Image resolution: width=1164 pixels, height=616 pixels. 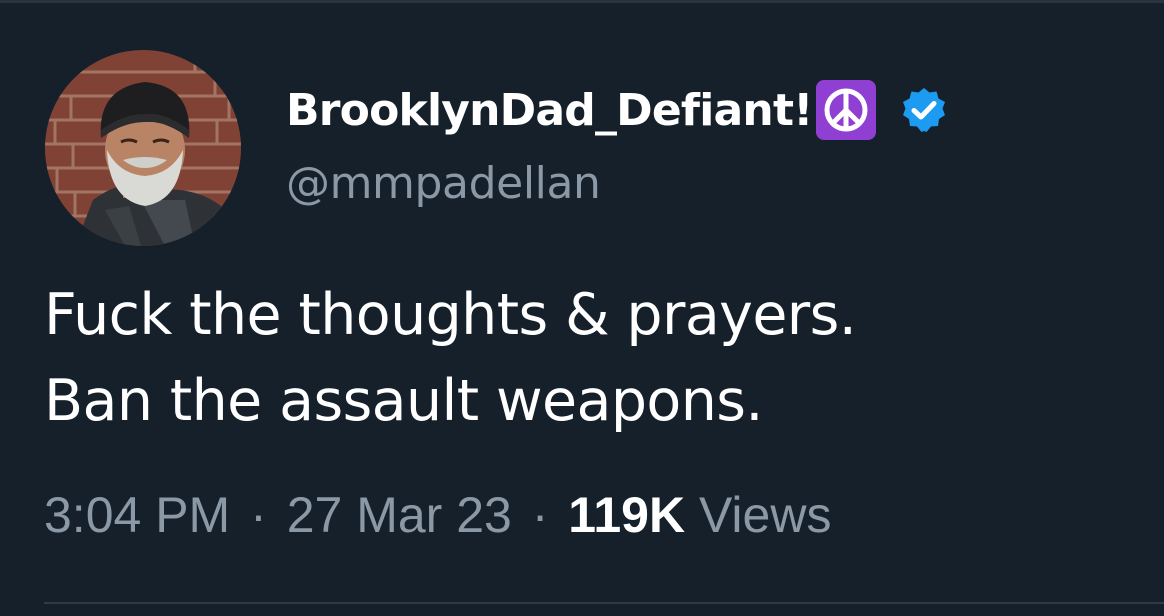 I want to click on author-name-row: BrooklynDad_Defiant!, so click(x=617, y=110).